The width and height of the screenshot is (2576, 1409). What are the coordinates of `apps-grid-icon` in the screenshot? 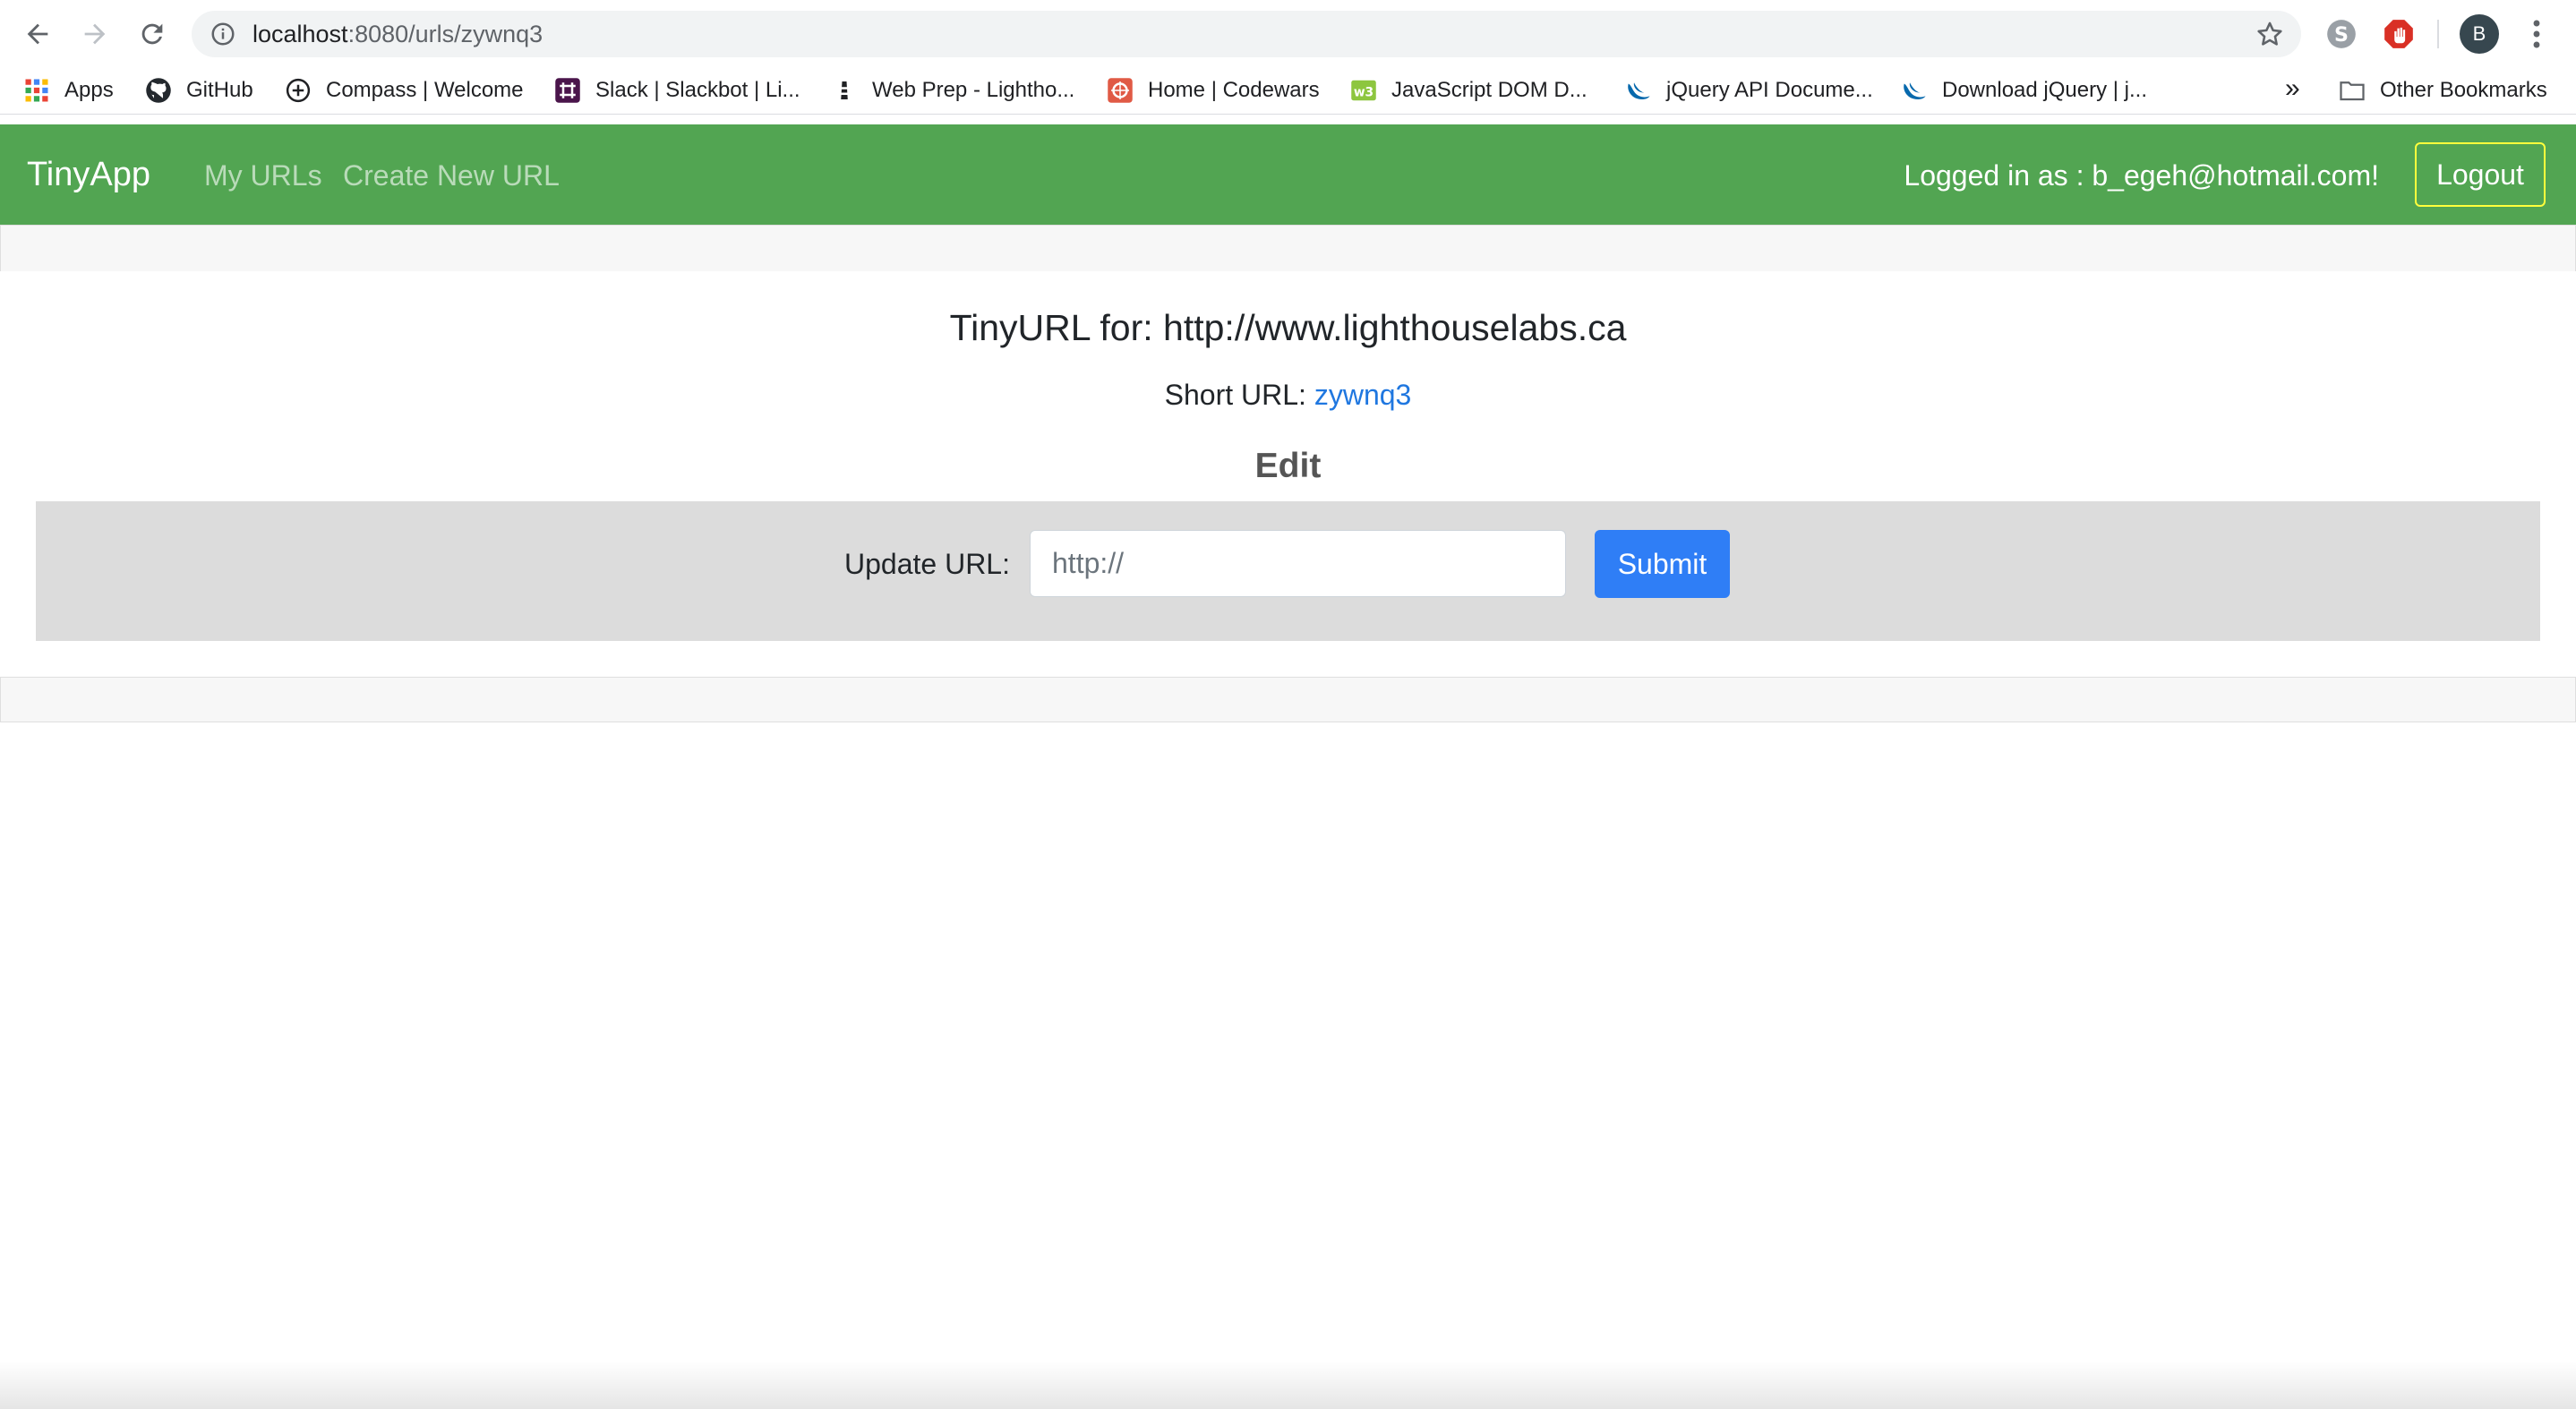 It's located at (36, 90).